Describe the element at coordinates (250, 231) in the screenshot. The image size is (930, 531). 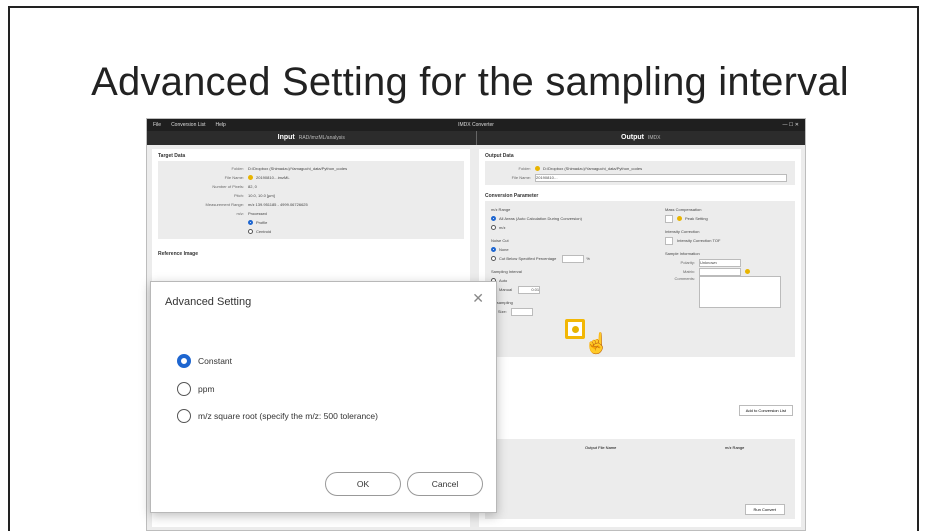
I see `centroid-radio` at that location.